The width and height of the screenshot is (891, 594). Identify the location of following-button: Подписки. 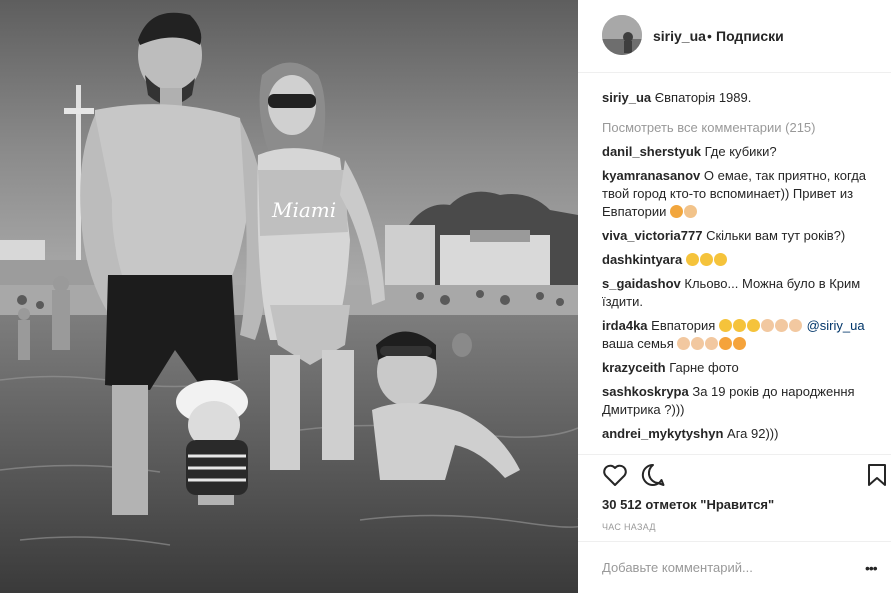
(750, 36).